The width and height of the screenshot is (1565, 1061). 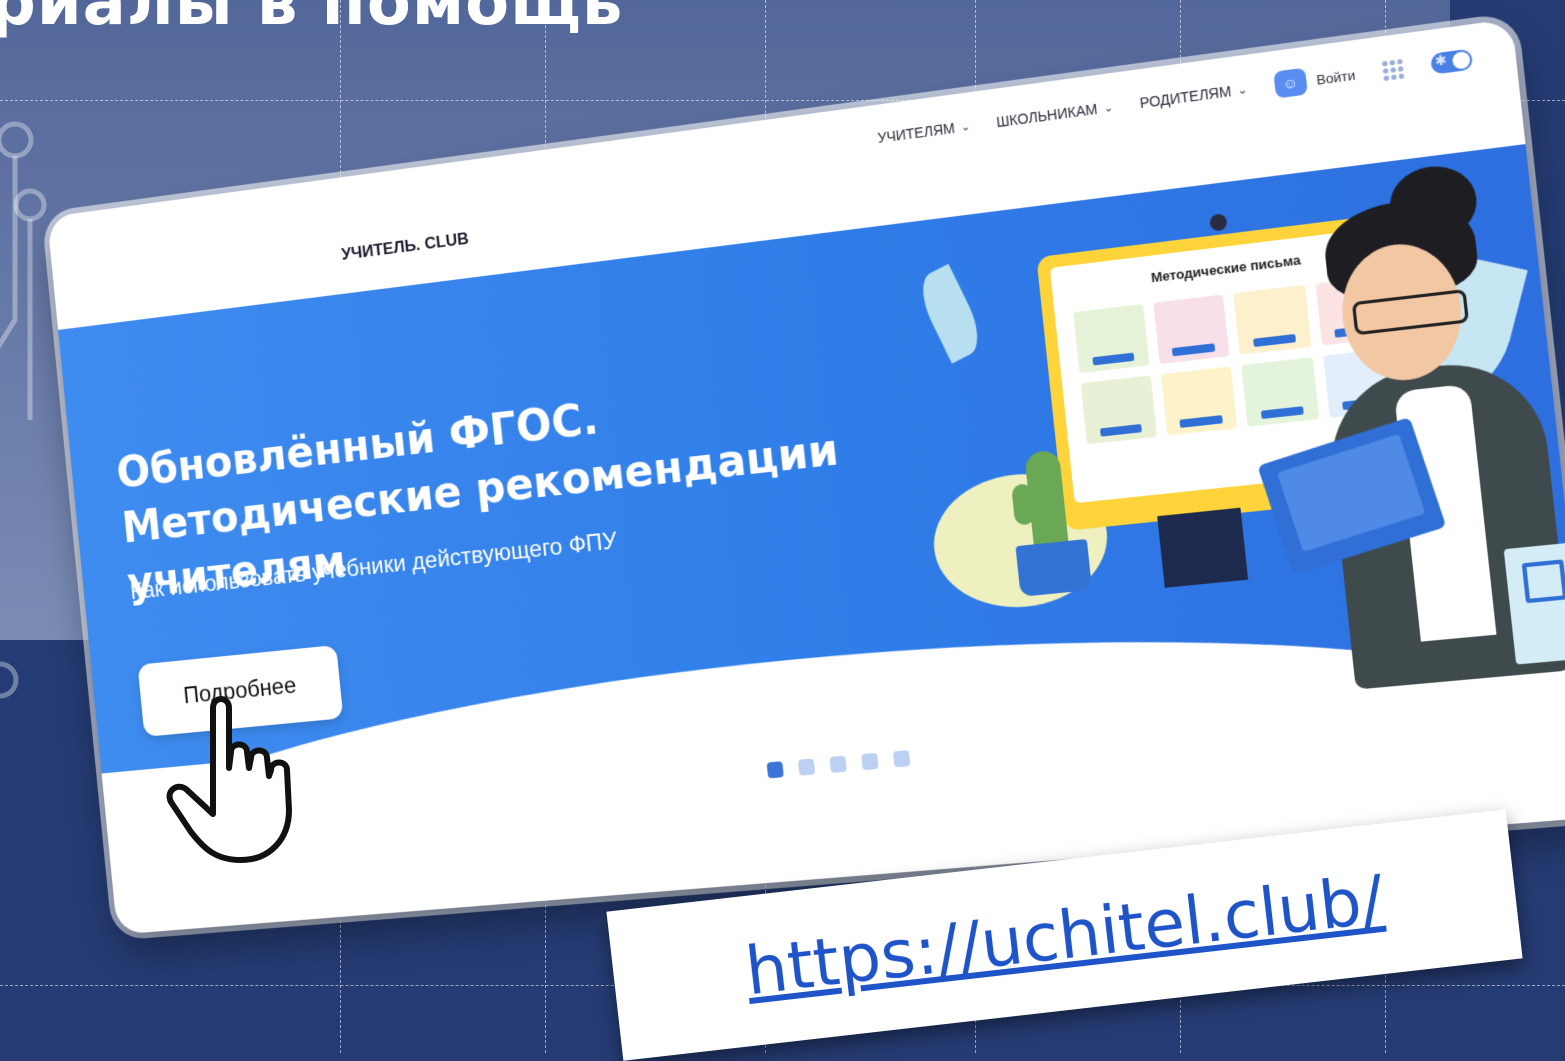 I want to click on nav-item-parents: РОДИТЕЛЯМ ⌄, so click(x=1193, y=96).